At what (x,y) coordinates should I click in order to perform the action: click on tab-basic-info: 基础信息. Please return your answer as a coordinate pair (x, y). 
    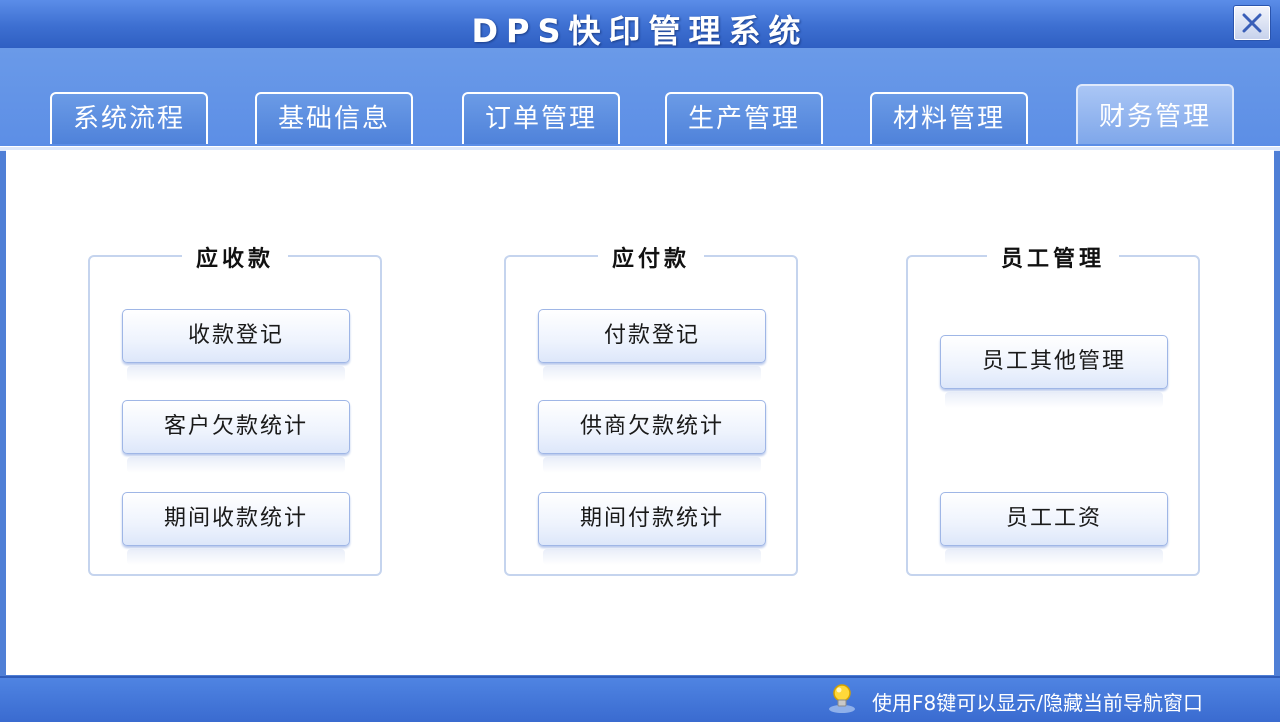
    Looking at the image, I should click on (334, 118).